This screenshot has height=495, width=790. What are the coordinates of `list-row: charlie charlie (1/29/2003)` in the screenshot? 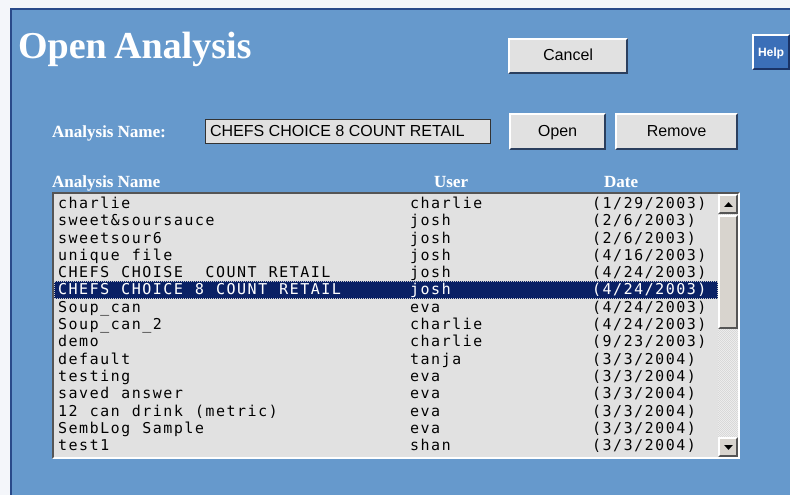 It's located at (386, 203).